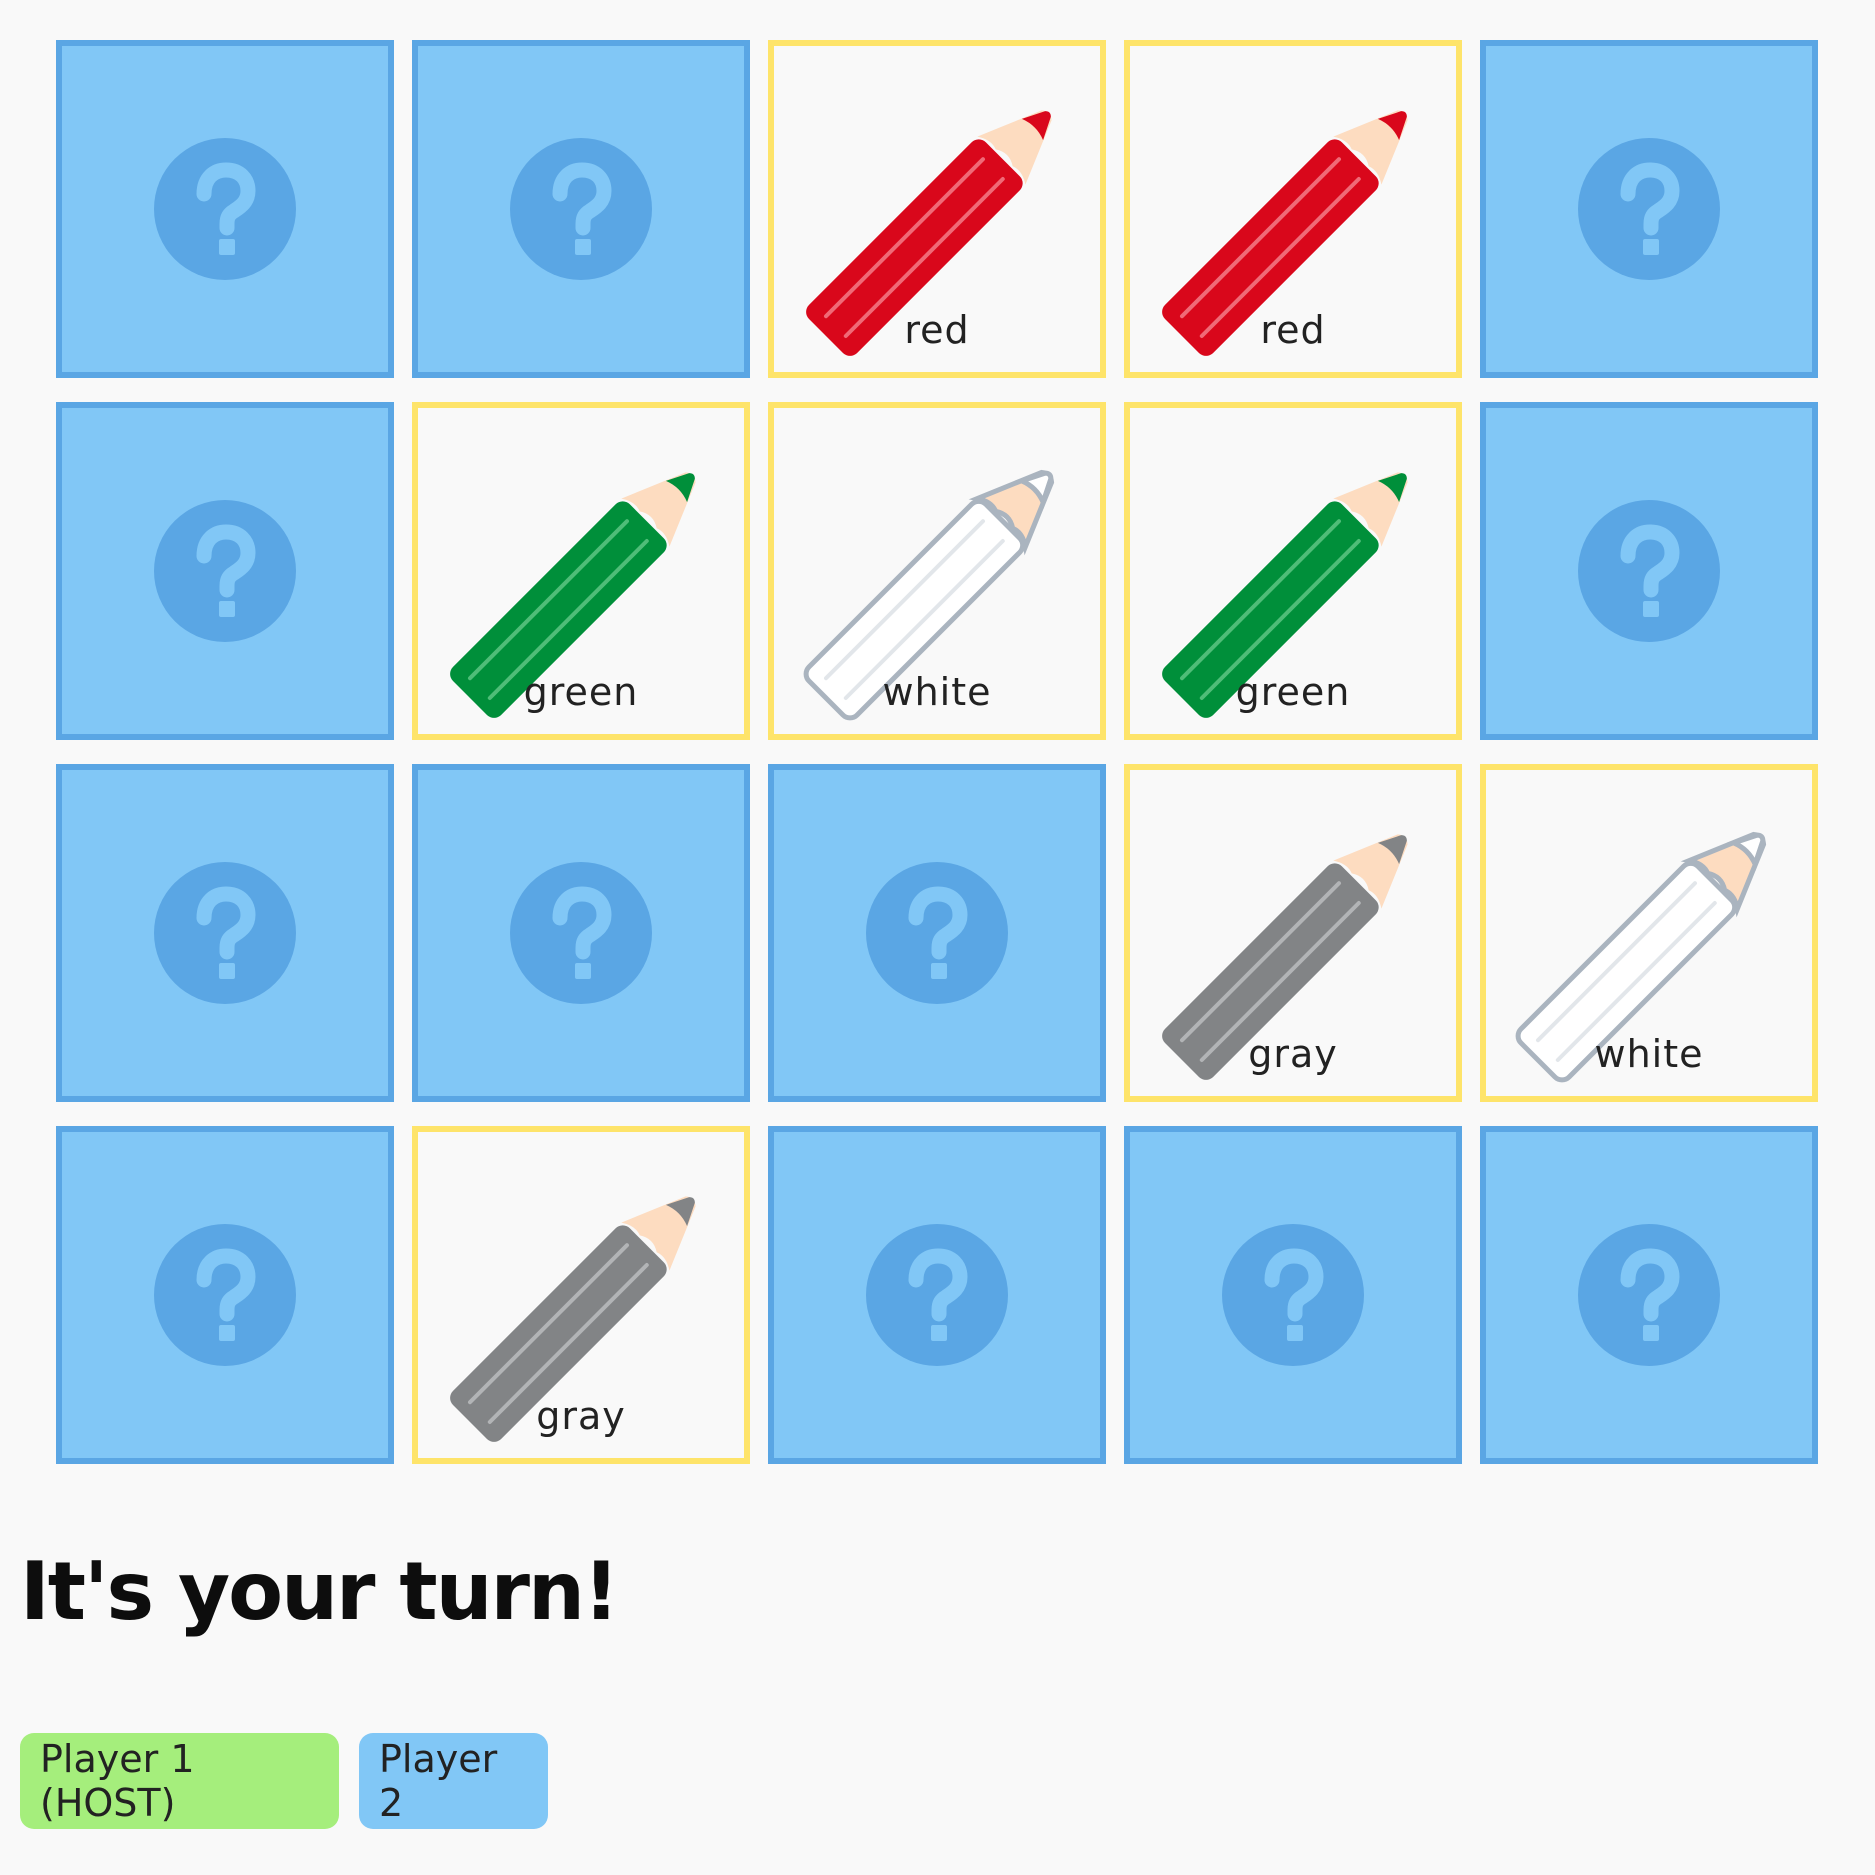 This screenshot has height=1875, width=1875. Describe the element at coordinates (319, 1591) in the screenshot. I see `turn-message: It's your turn!` at that location.